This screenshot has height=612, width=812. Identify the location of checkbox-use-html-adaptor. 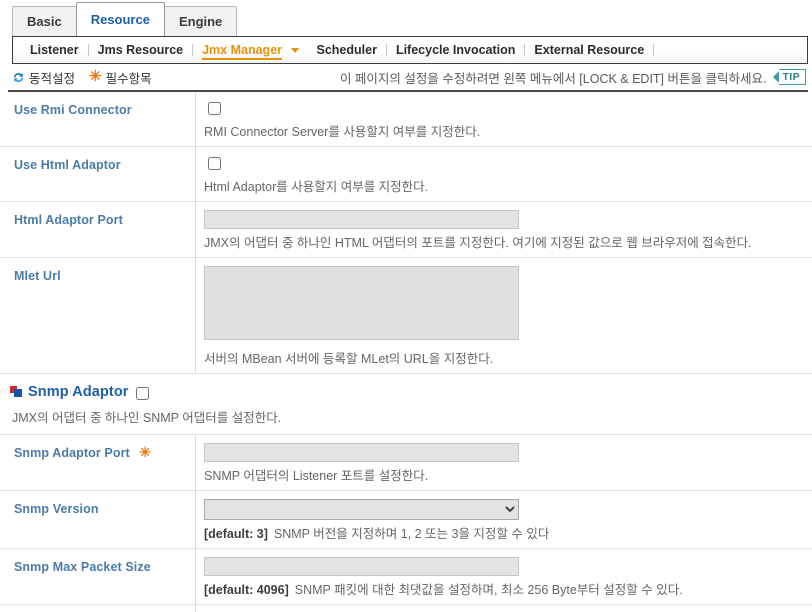
(214, 163).